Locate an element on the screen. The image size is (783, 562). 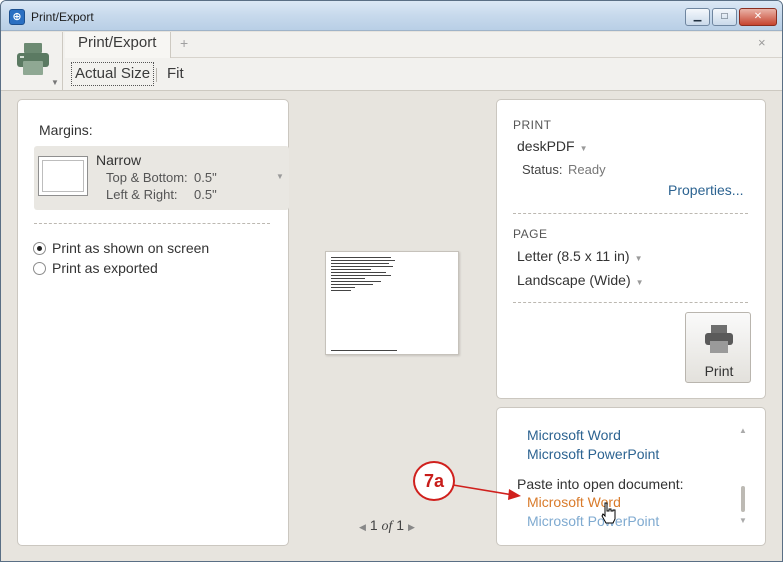
status-label: Status: is located at coordinates (542, 169).